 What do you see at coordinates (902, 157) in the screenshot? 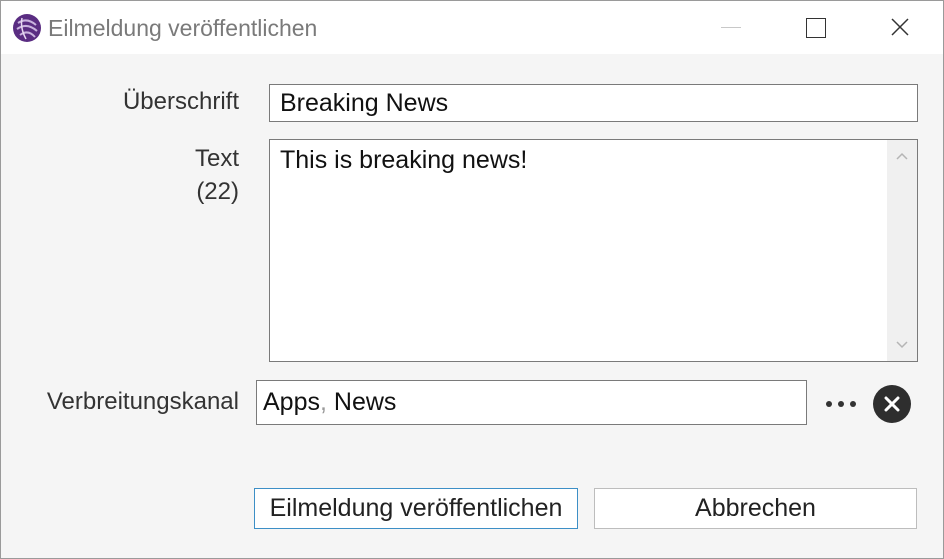
I see `scroll-up-icon` at bounding box center [902, 157].